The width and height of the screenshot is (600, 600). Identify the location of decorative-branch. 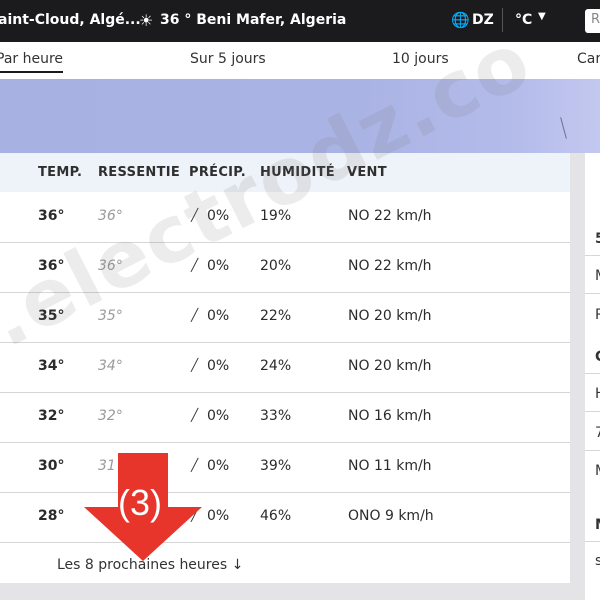
(563, 128).